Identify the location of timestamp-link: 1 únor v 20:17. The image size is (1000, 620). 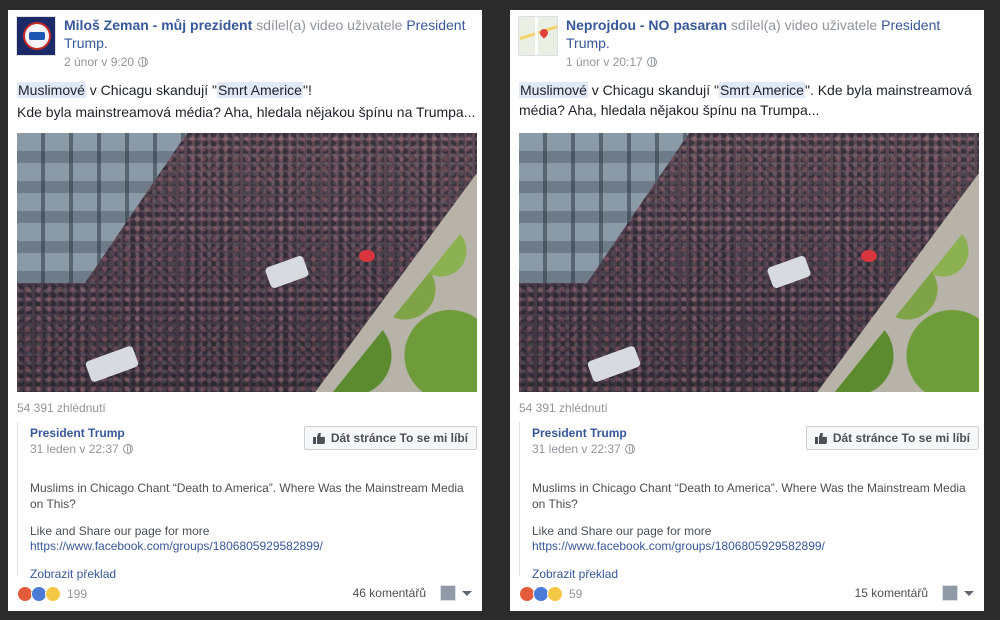
(604, 62).